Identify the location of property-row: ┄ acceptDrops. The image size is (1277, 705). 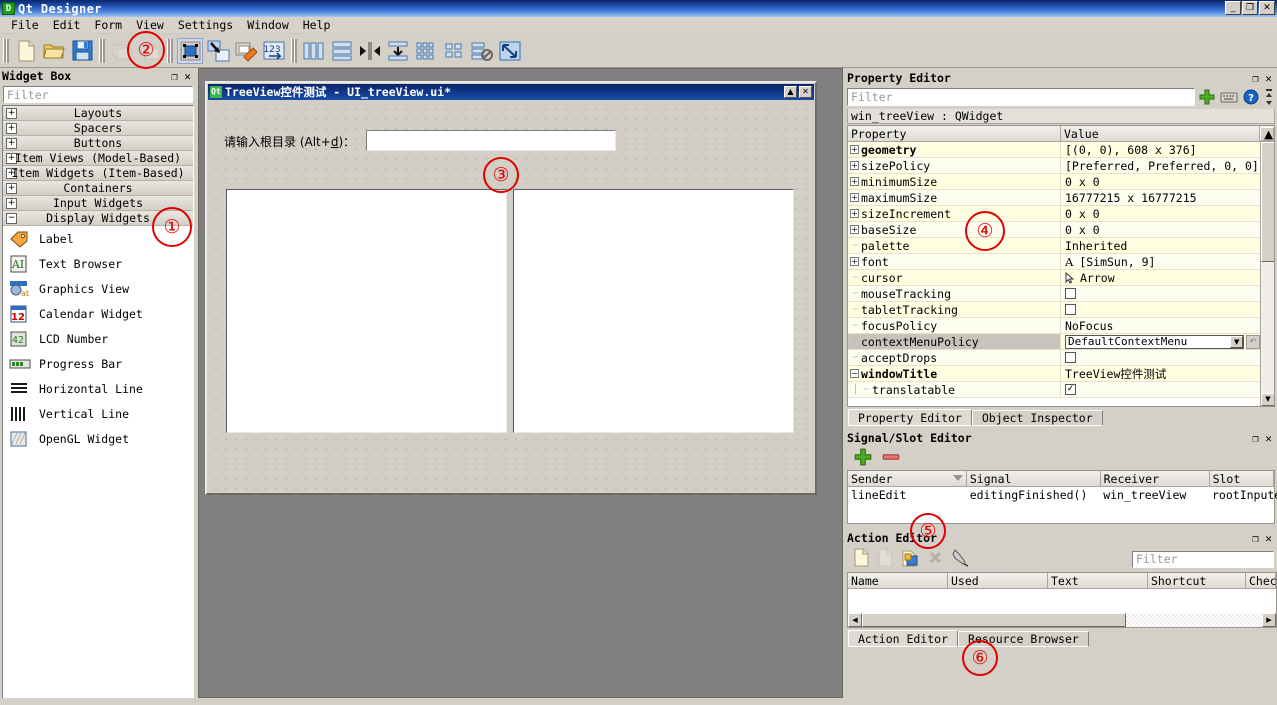
(1061, 358).